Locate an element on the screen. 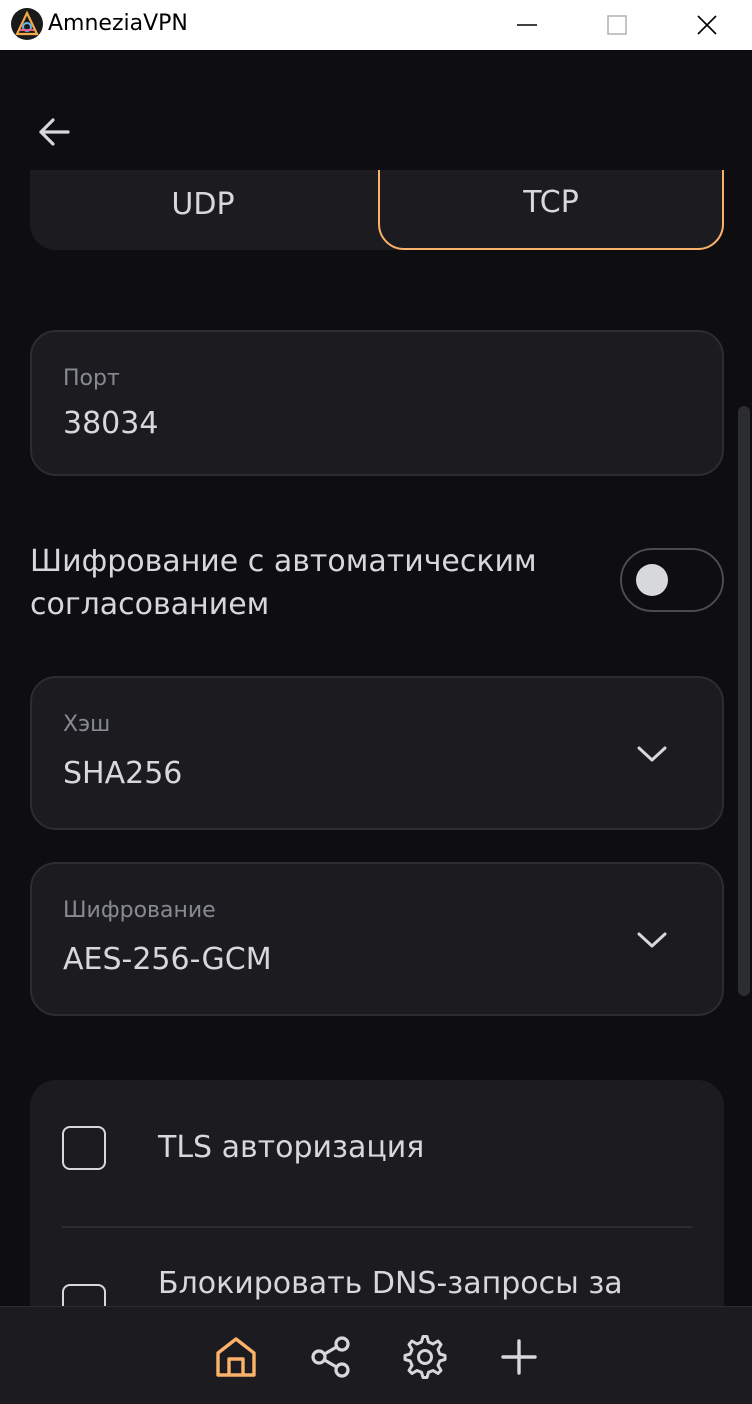 Image resolution: width=752 pixels, height=1404 pixels. minimize-button is located at coordinates (527, 25).